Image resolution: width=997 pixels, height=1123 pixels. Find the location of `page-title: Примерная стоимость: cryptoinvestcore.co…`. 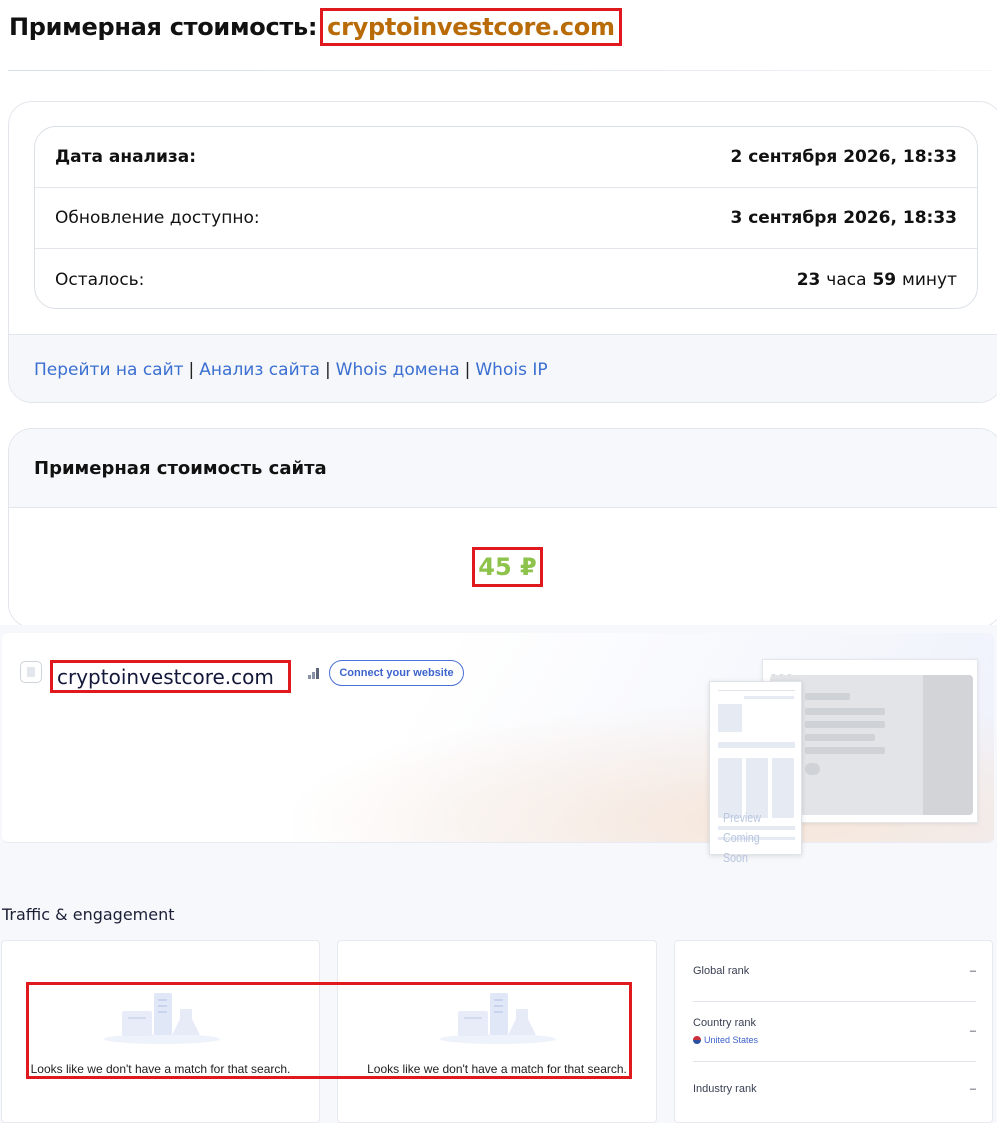

page-title: Примерная стоимость: cryptoinvestcore.co… is located at coordinates (315, 27).